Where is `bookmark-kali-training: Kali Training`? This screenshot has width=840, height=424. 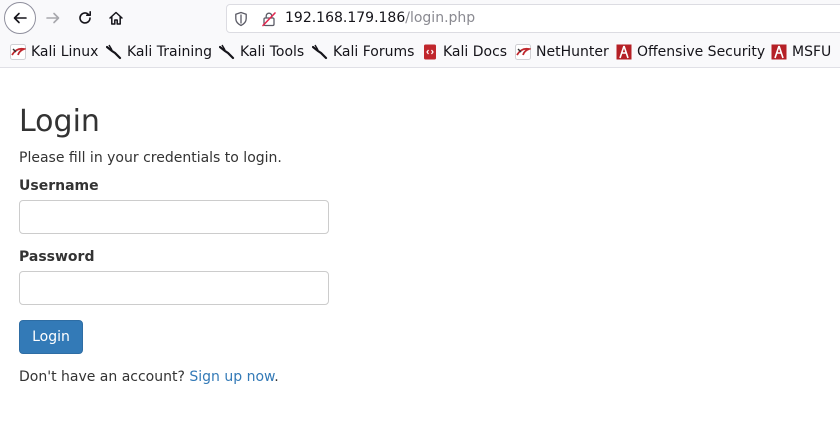
bookmark-kali-training: Kali Training is located at coordinates (159, 52).